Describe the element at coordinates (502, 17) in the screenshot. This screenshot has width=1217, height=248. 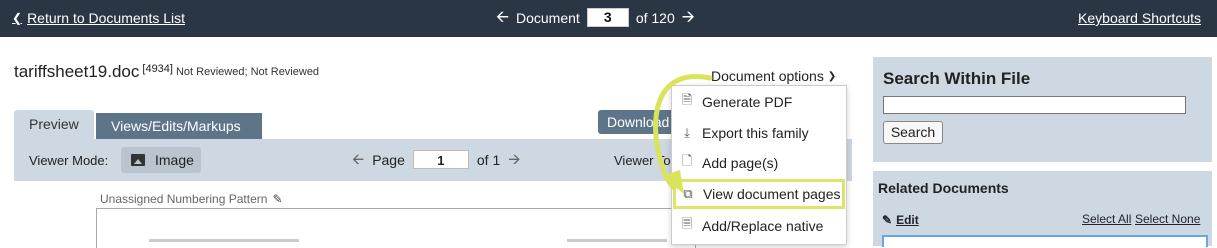
I see `previous-document-arrow-icon: 🡨` at that location.